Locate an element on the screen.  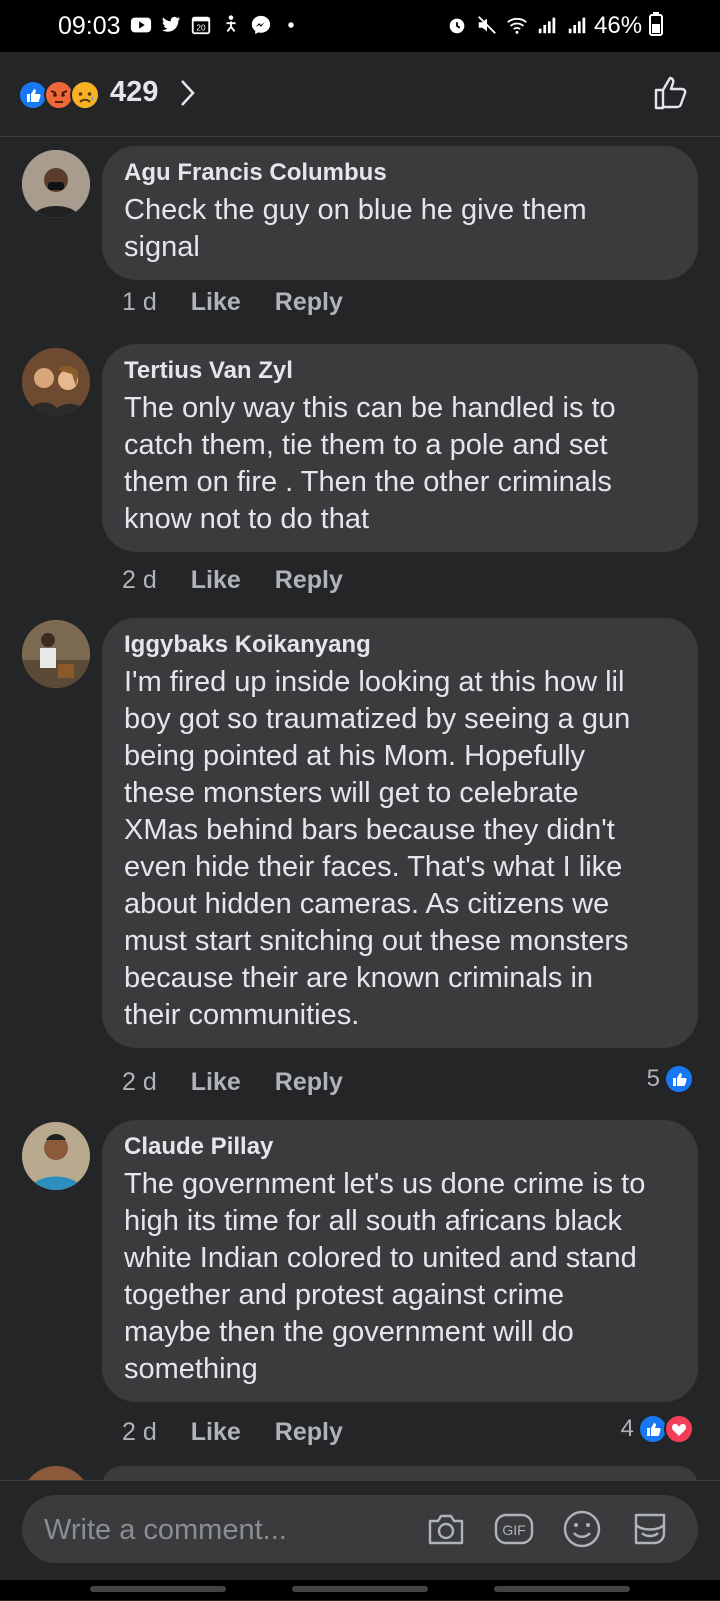
sad-reaction-icon is located at coordinates (85, 95).